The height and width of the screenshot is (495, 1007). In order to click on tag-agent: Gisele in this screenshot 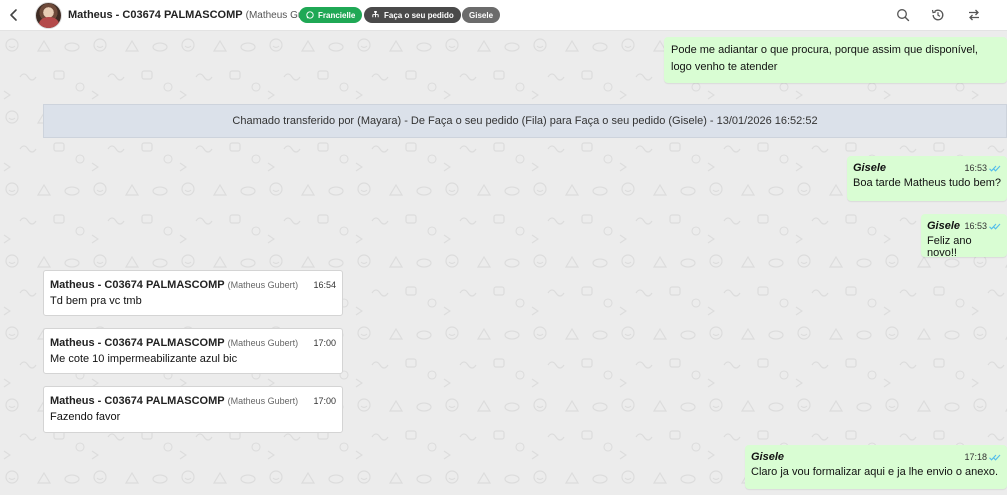, I will do `click(481, 15)`.